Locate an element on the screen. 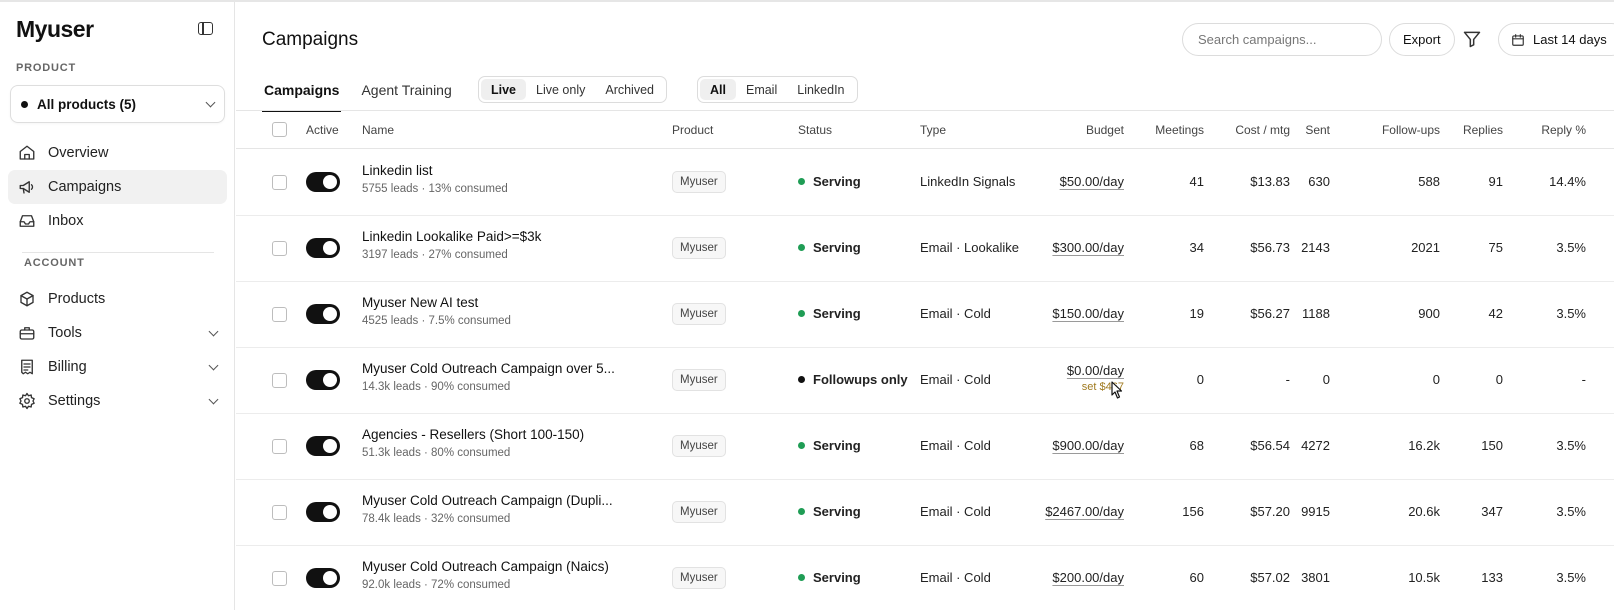 The image size is (1614, 610). budget-value: $2467.00/day is located at coordinates (1084, 511).